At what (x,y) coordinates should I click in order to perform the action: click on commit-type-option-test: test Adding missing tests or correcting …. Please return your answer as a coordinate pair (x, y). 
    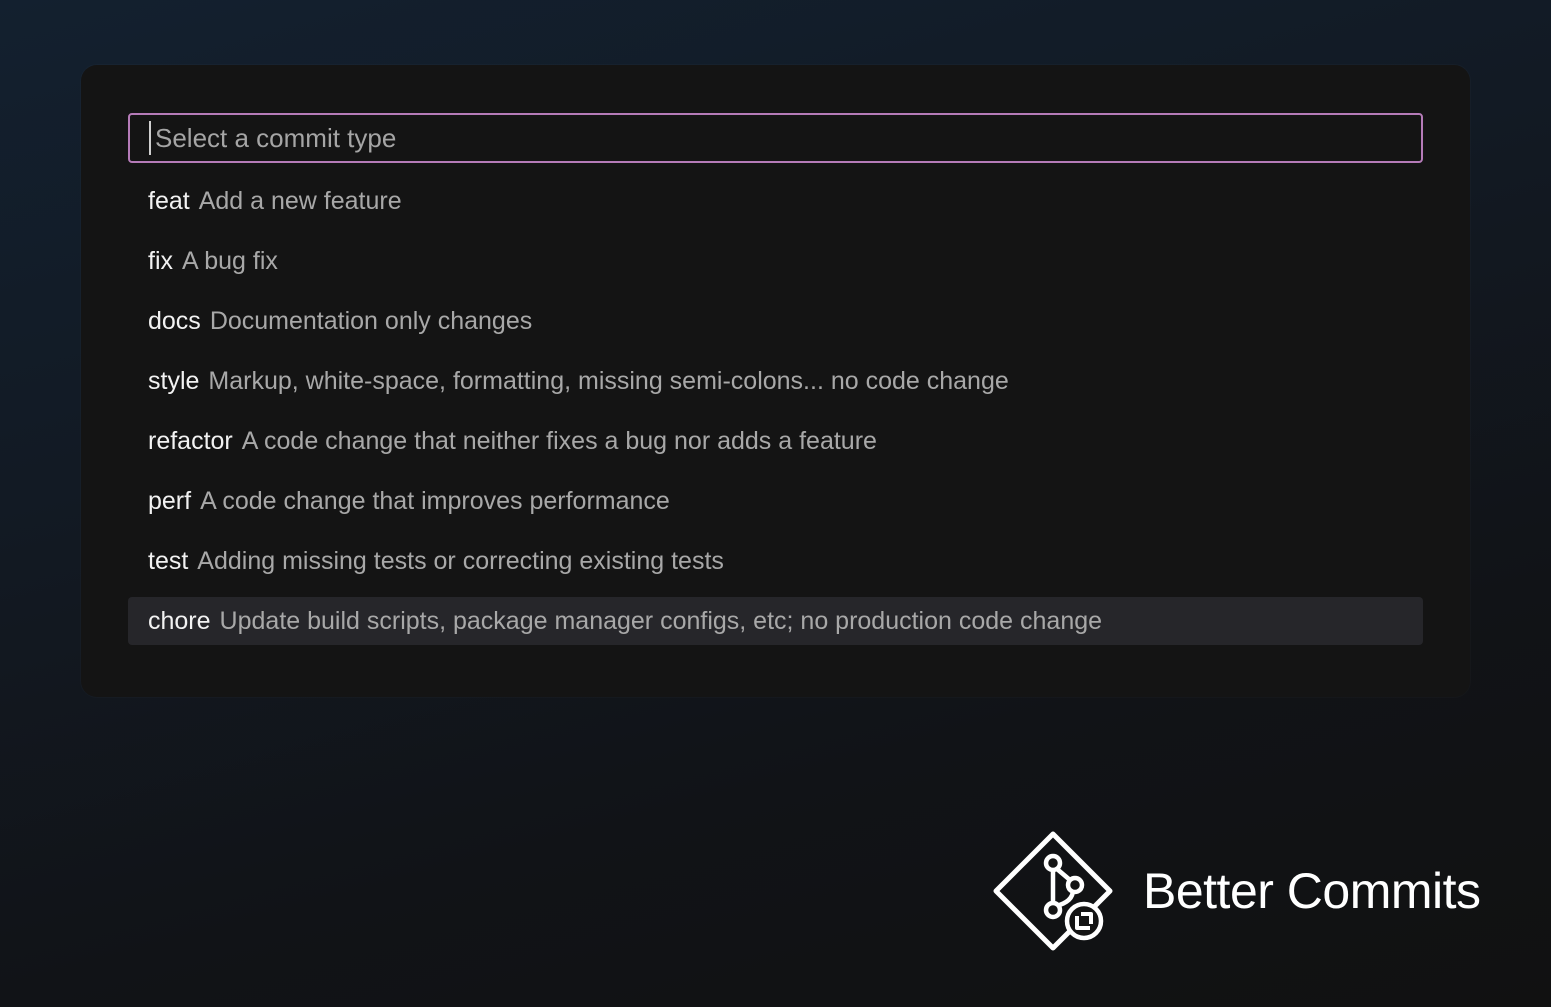
    Looking at the image, I should click on (775, 561).